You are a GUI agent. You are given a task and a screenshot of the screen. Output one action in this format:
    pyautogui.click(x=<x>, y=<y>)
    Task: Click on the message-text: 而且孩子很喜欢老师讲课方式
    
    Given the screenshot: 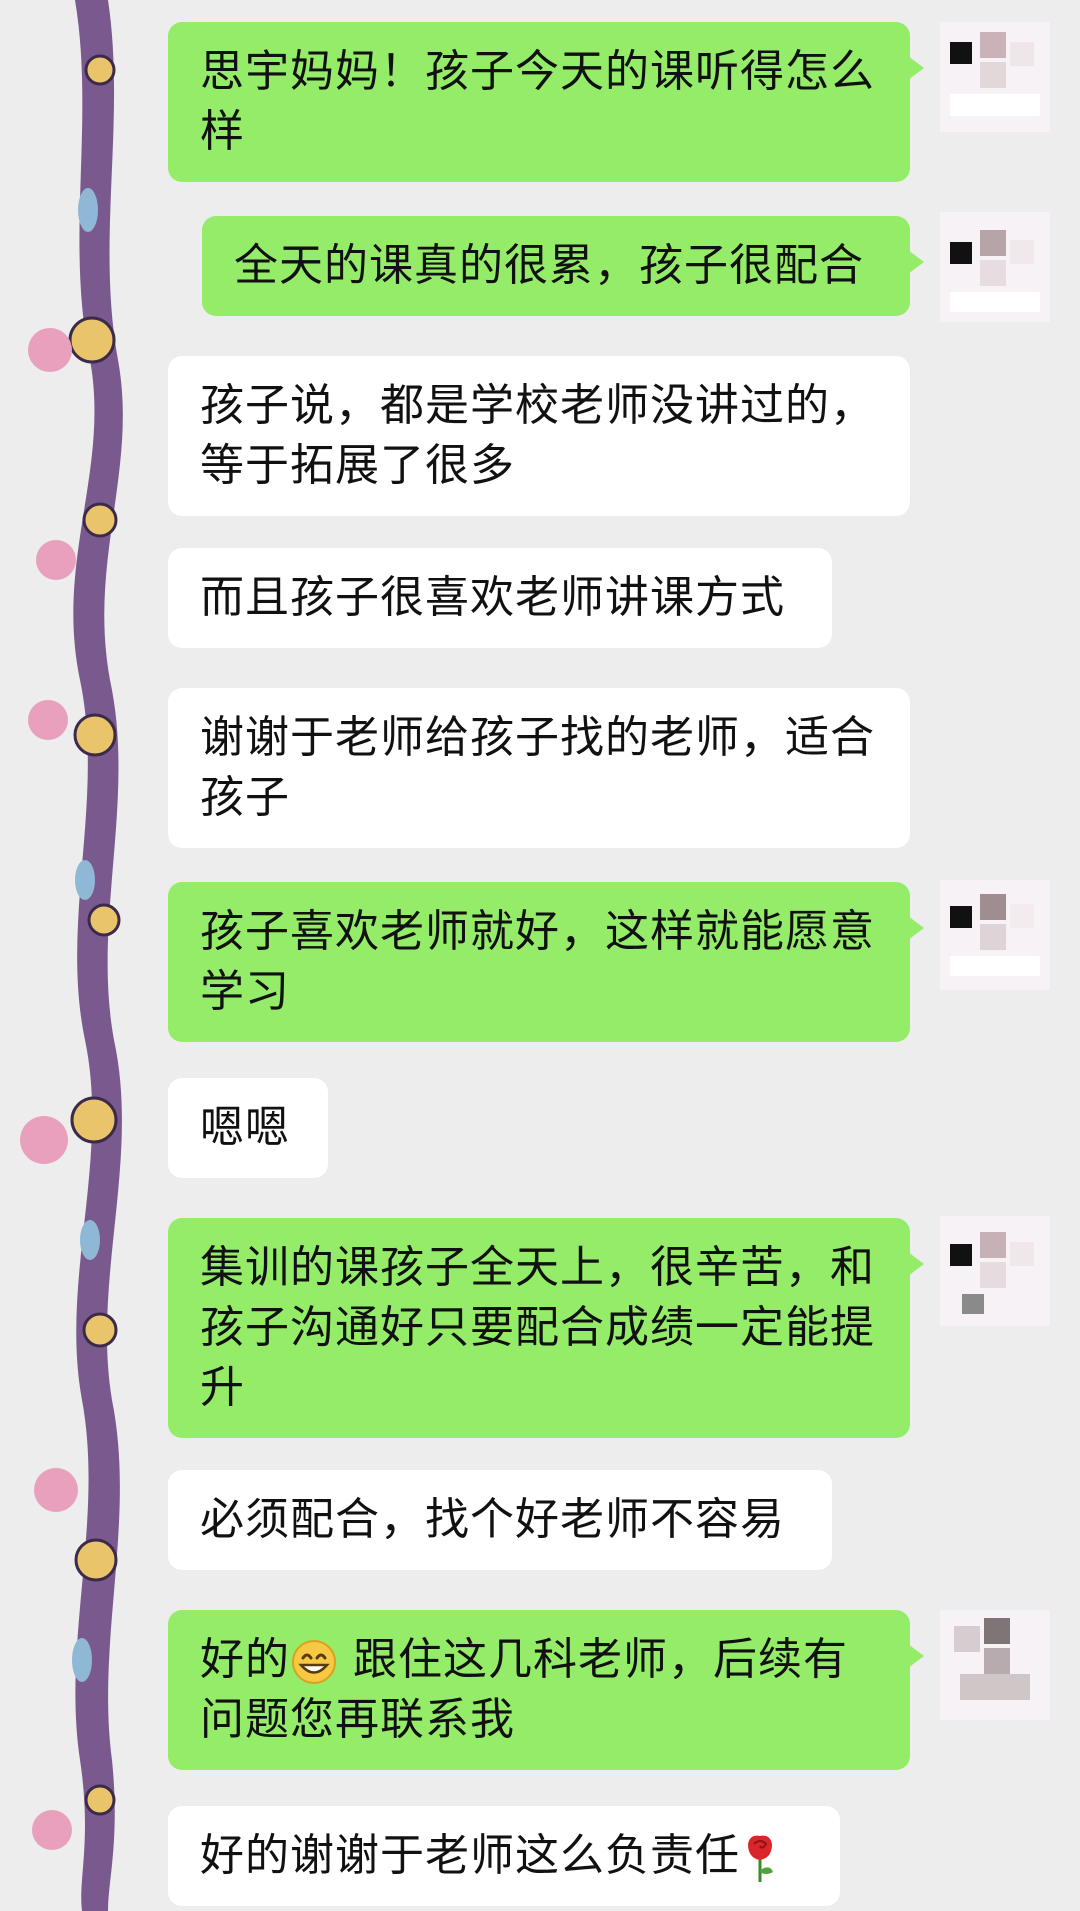 What is the action you would take?
    pyautogui.click(x=492, y=597)
    